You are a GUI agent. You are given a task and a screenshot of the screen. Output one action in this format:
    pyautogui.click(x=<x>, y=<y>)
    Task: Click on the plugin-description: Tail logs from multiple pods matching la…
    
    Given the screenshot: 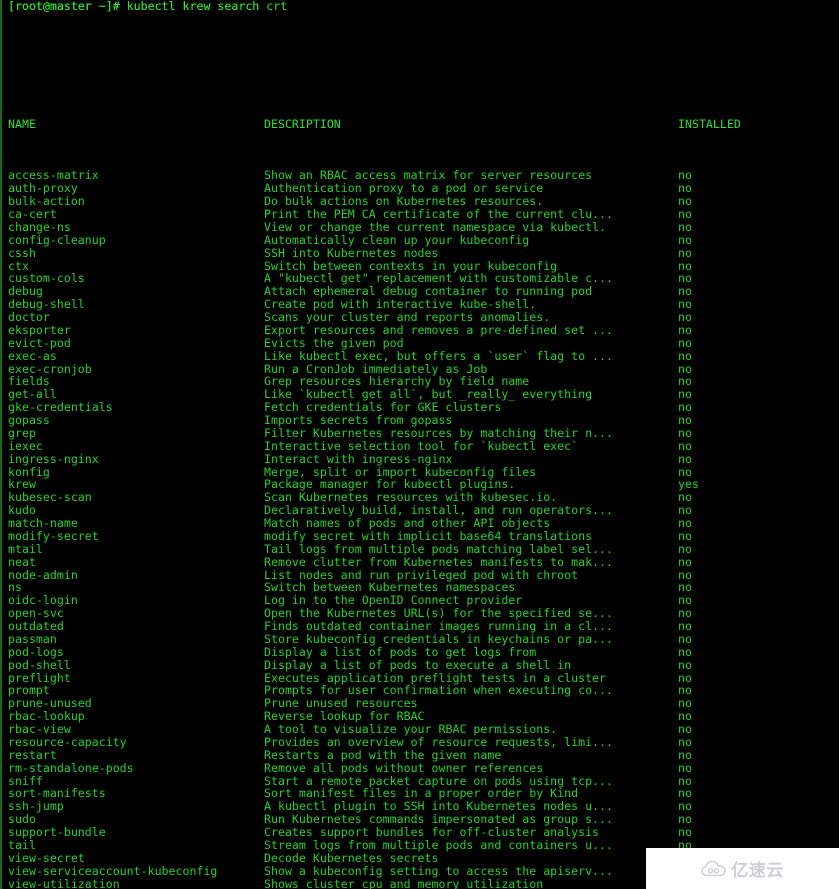 What is the action you would take?
    pyautogui.click(x=439, y=548)
    